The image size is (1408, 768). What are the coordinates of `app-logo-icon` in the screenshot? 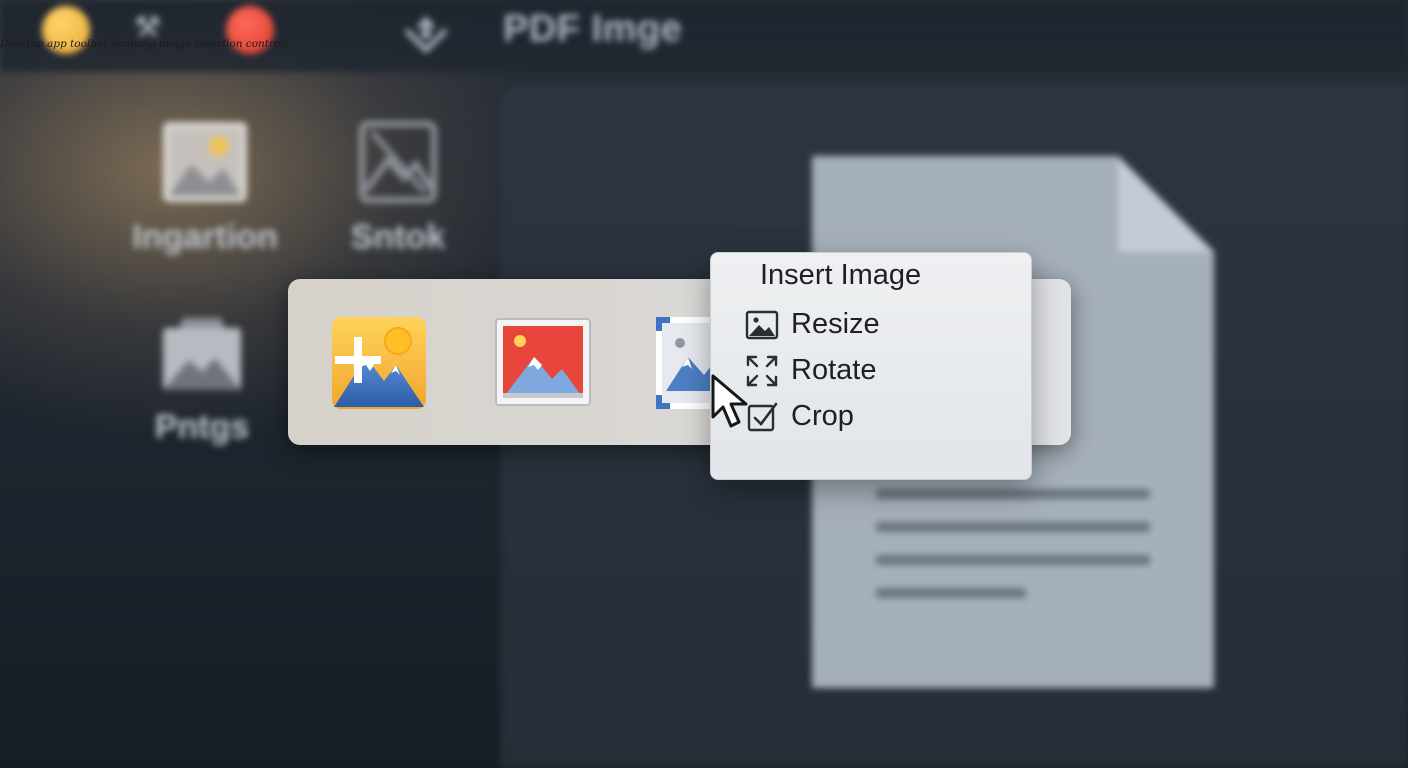 It's located at (426, 31).